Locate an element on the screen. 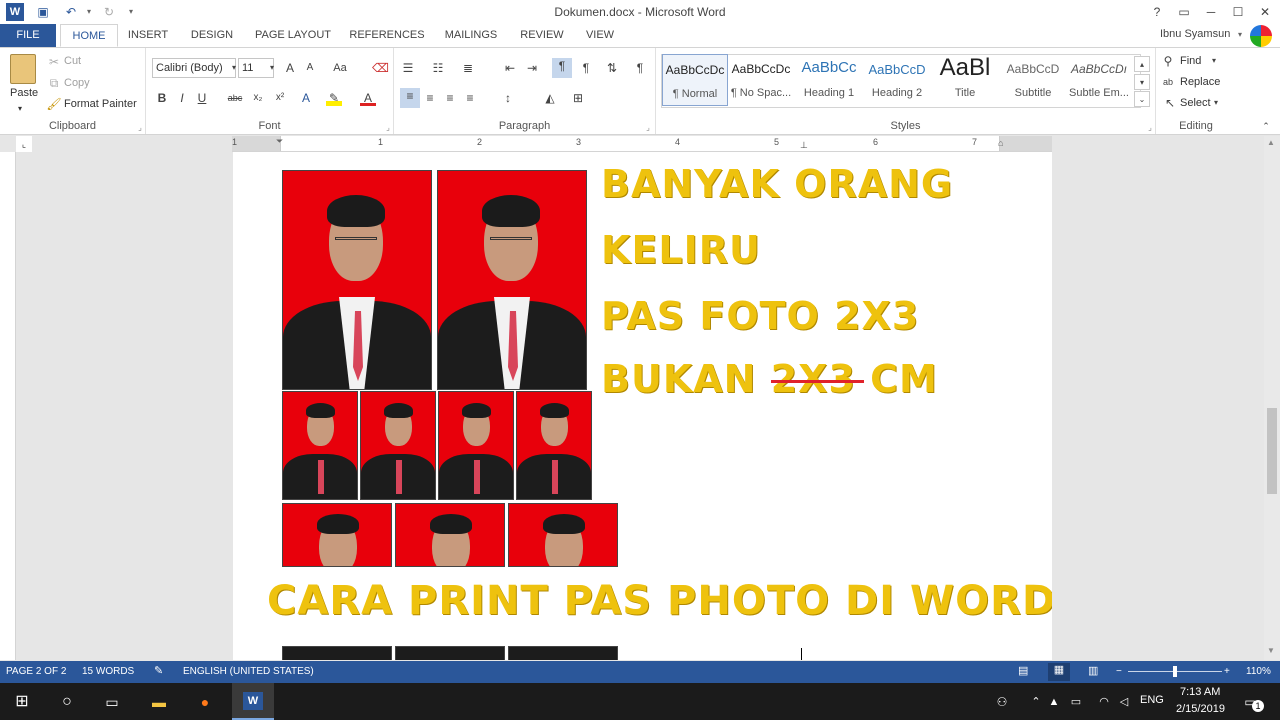 This screenshot has width=1280, height=720. language-indicator: ENGLISH (UNITED STATES) is located at coordinates (248, 671).